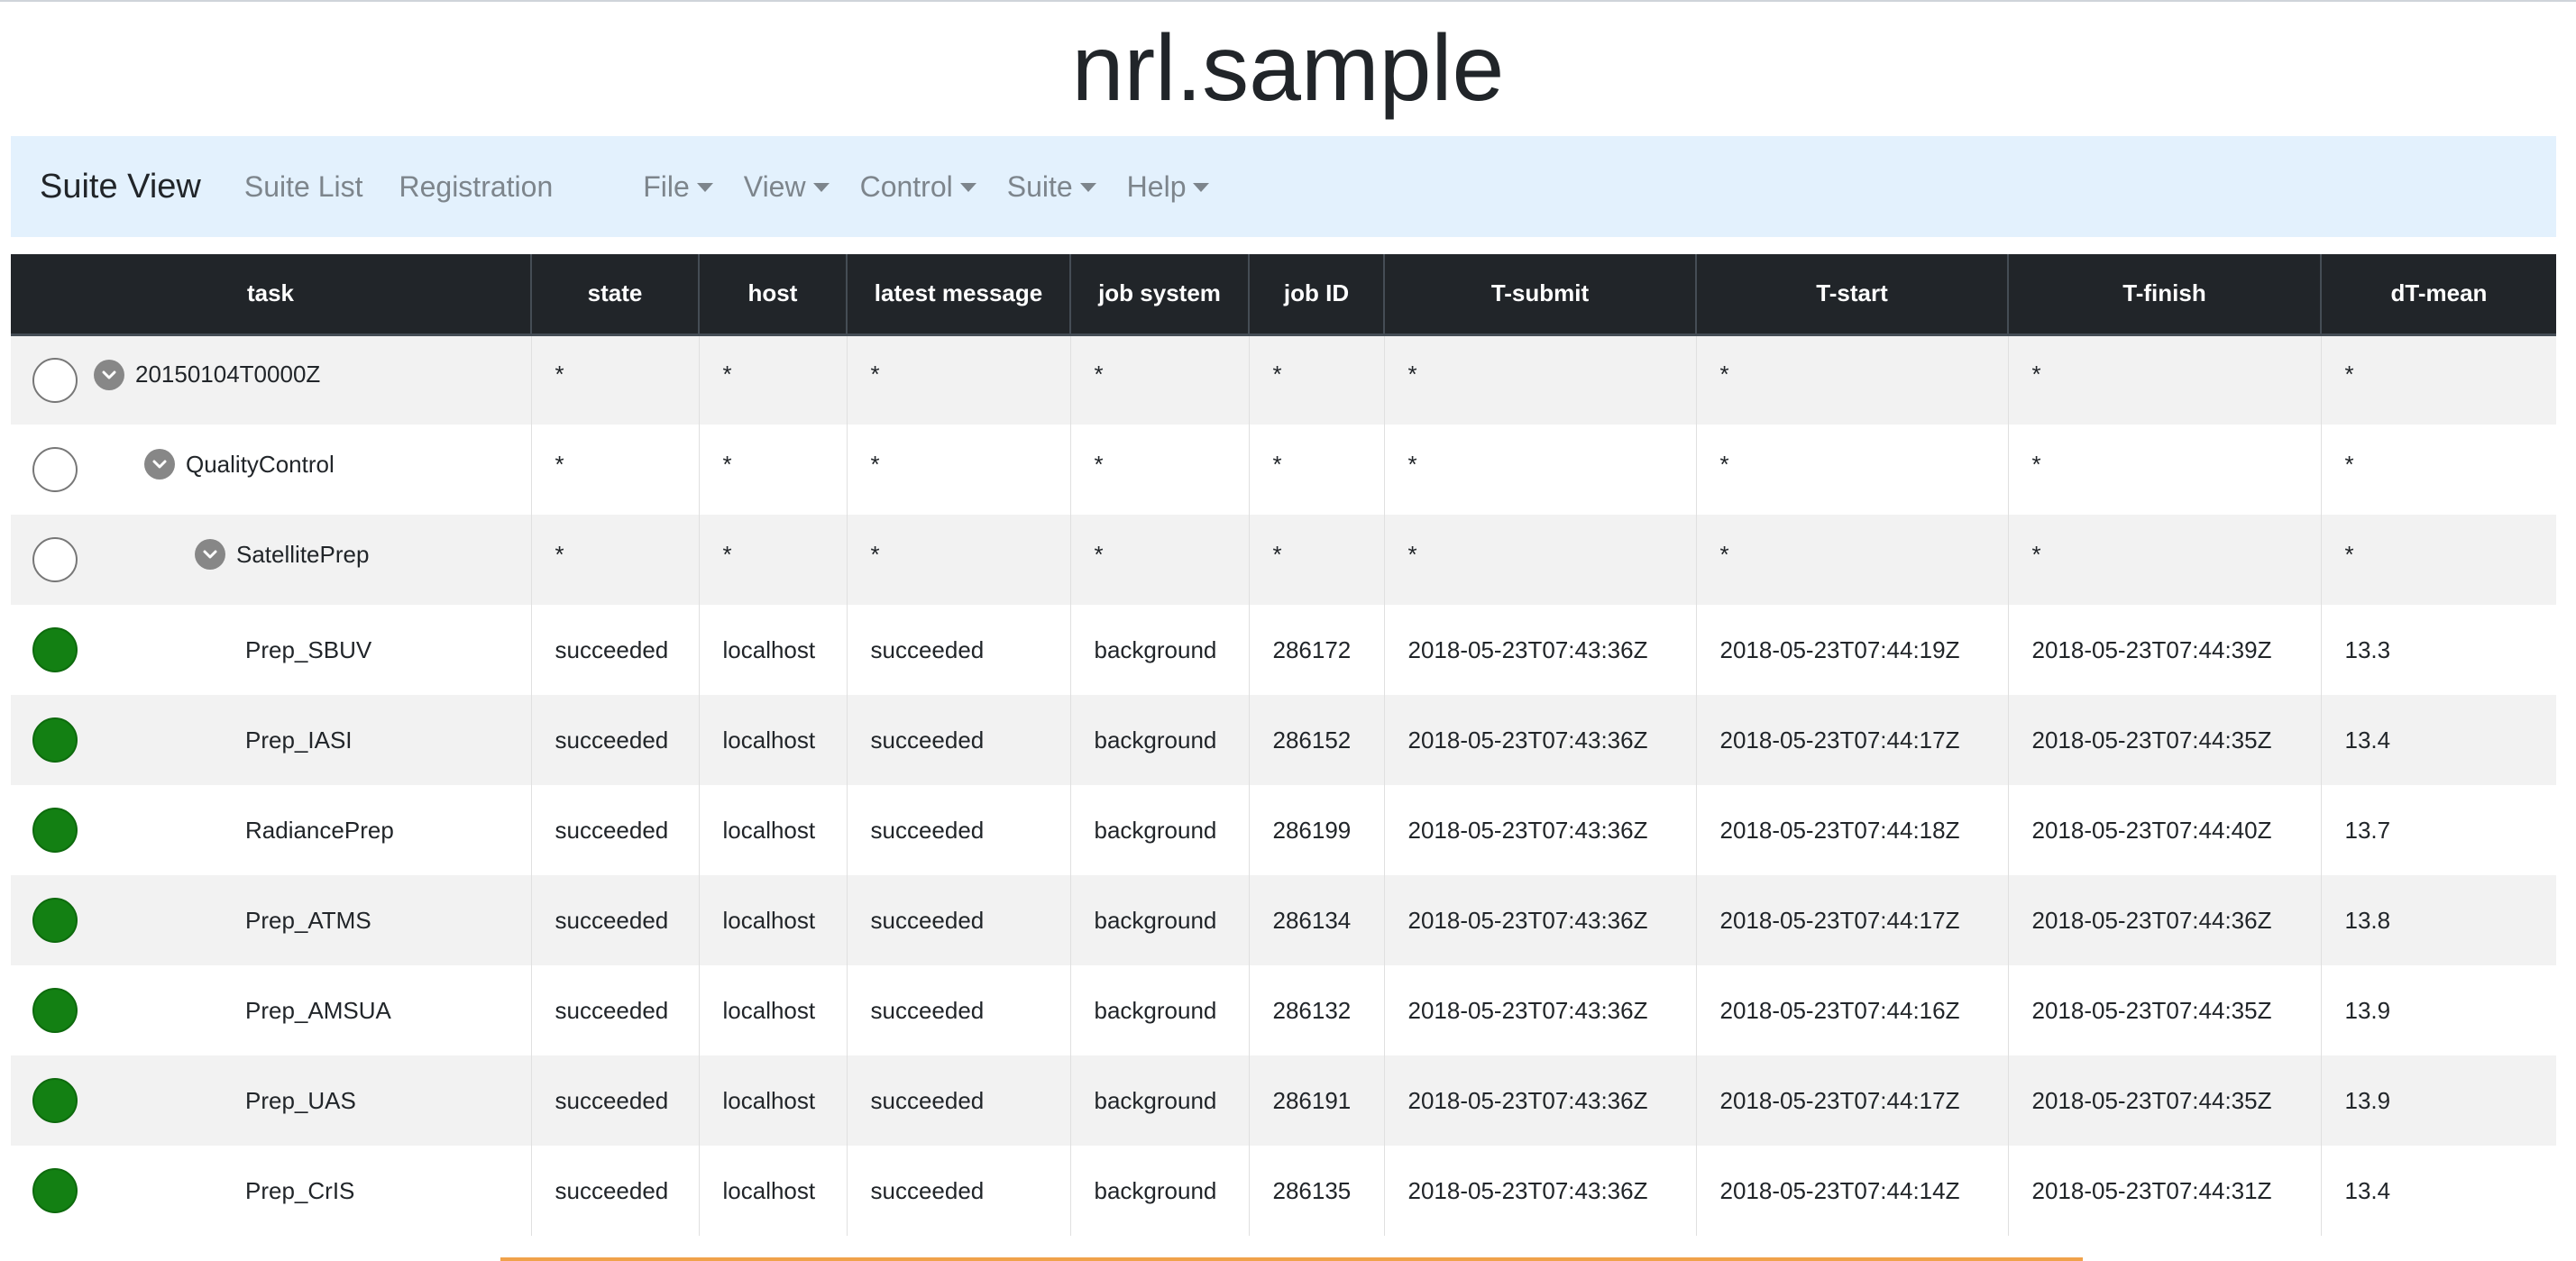 This screenshot has height=1261, width=2576. Describe the element at coordinates (308, 649) in the screenshot. I see `task-name: Prep_SBUV` at that location.